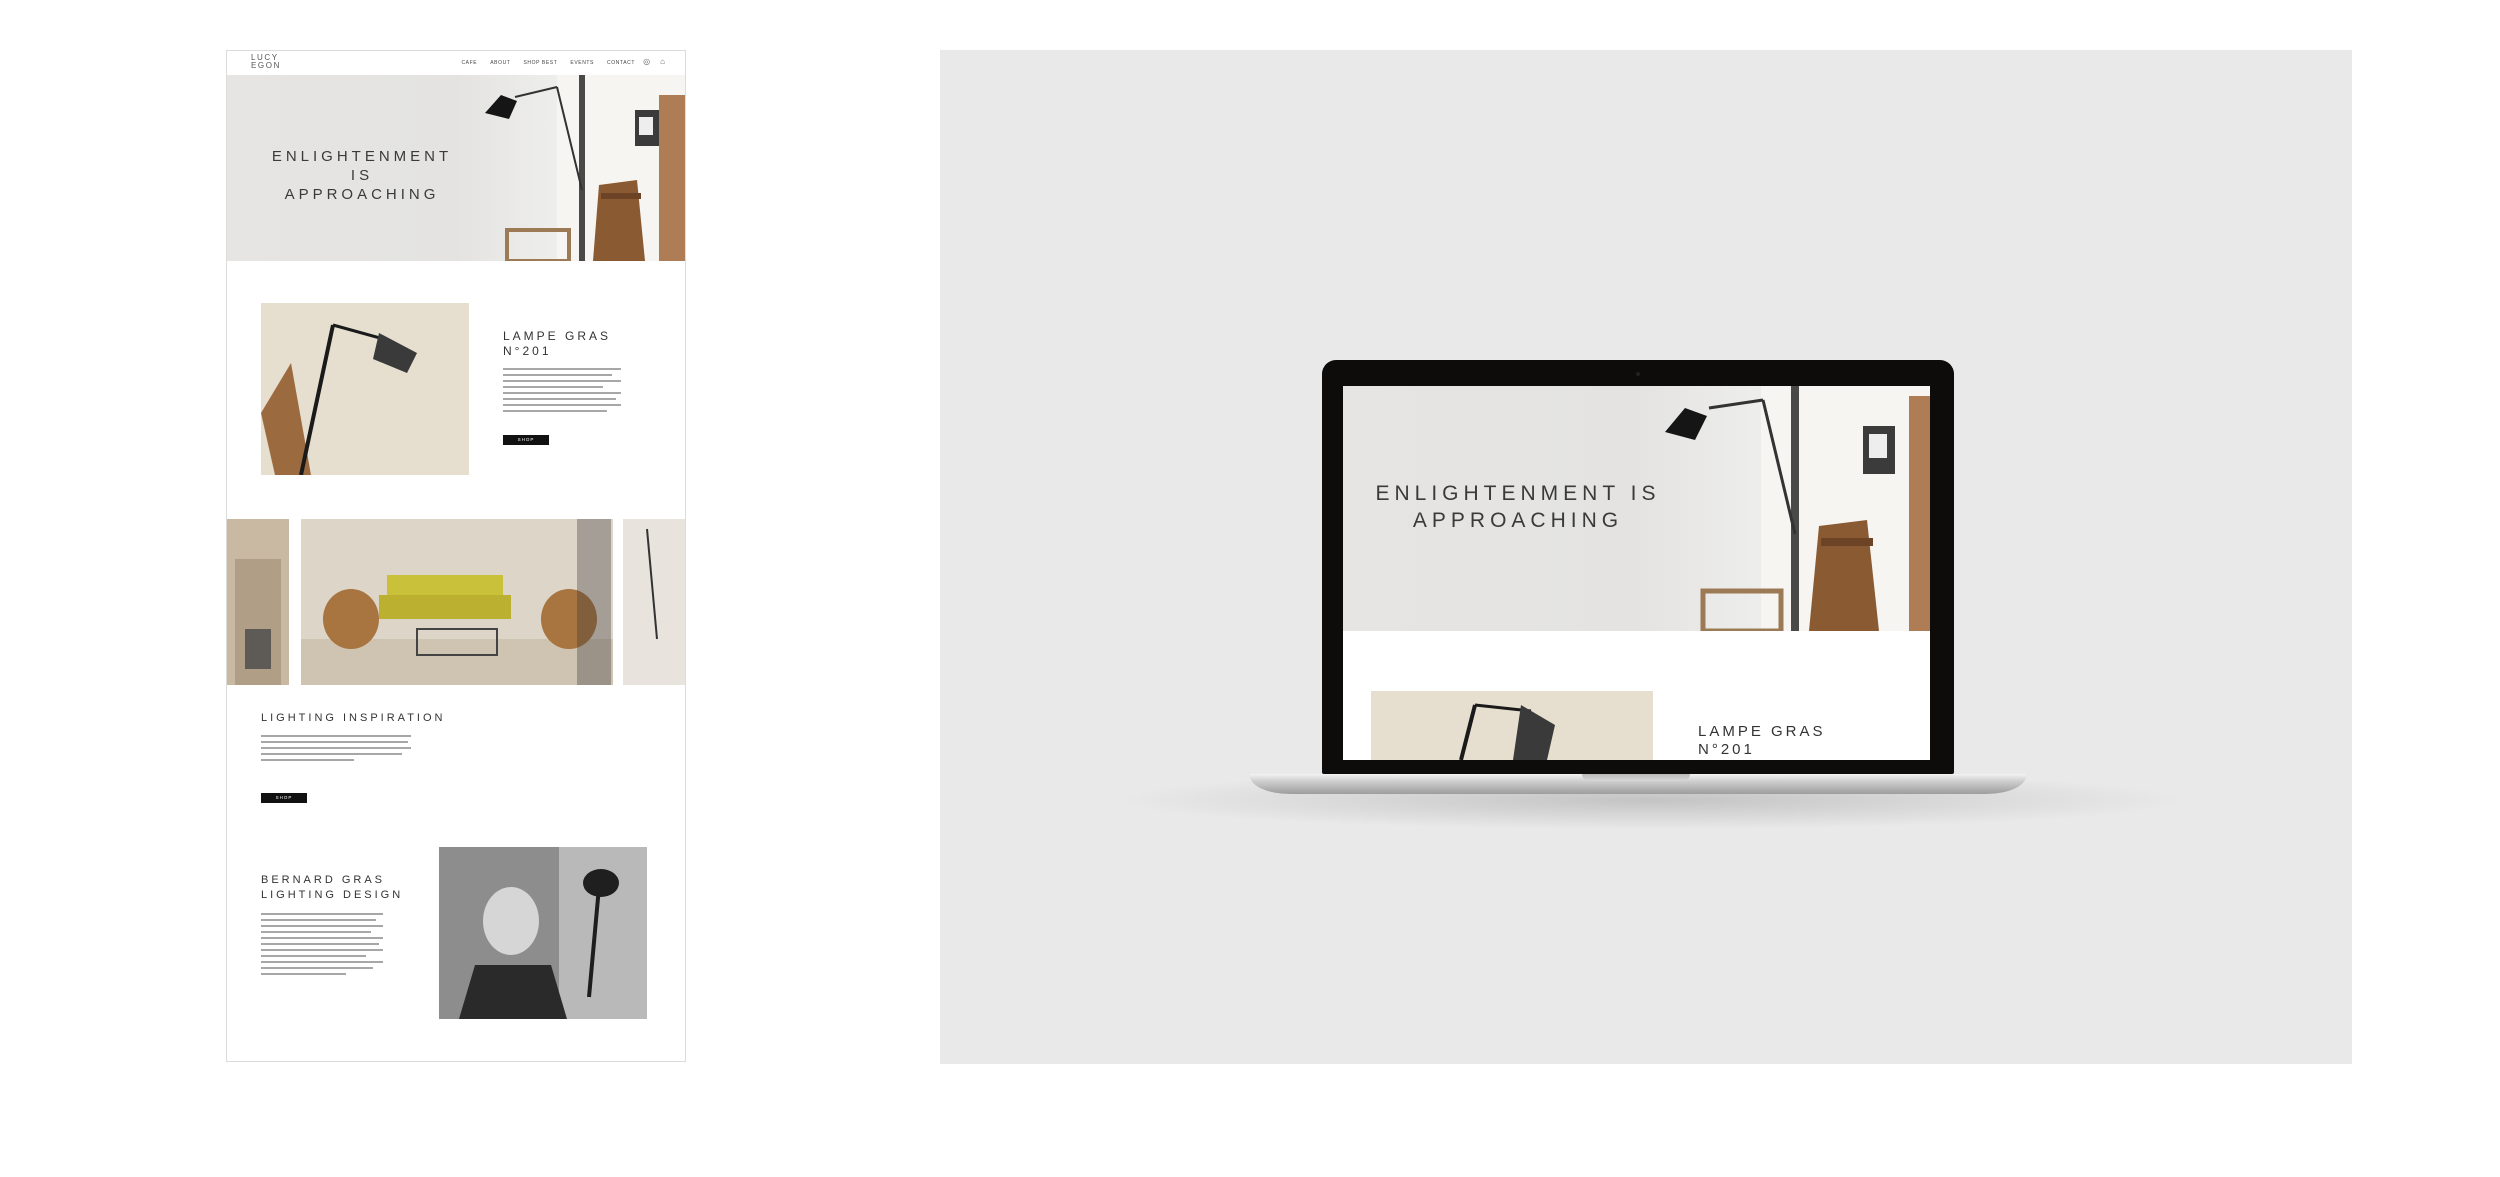 The image size is (2500, 1177). Describe the element at coordinates (1726, 749) in the screenshot. I see `screen-product-title-line-2: N°201` at that location.